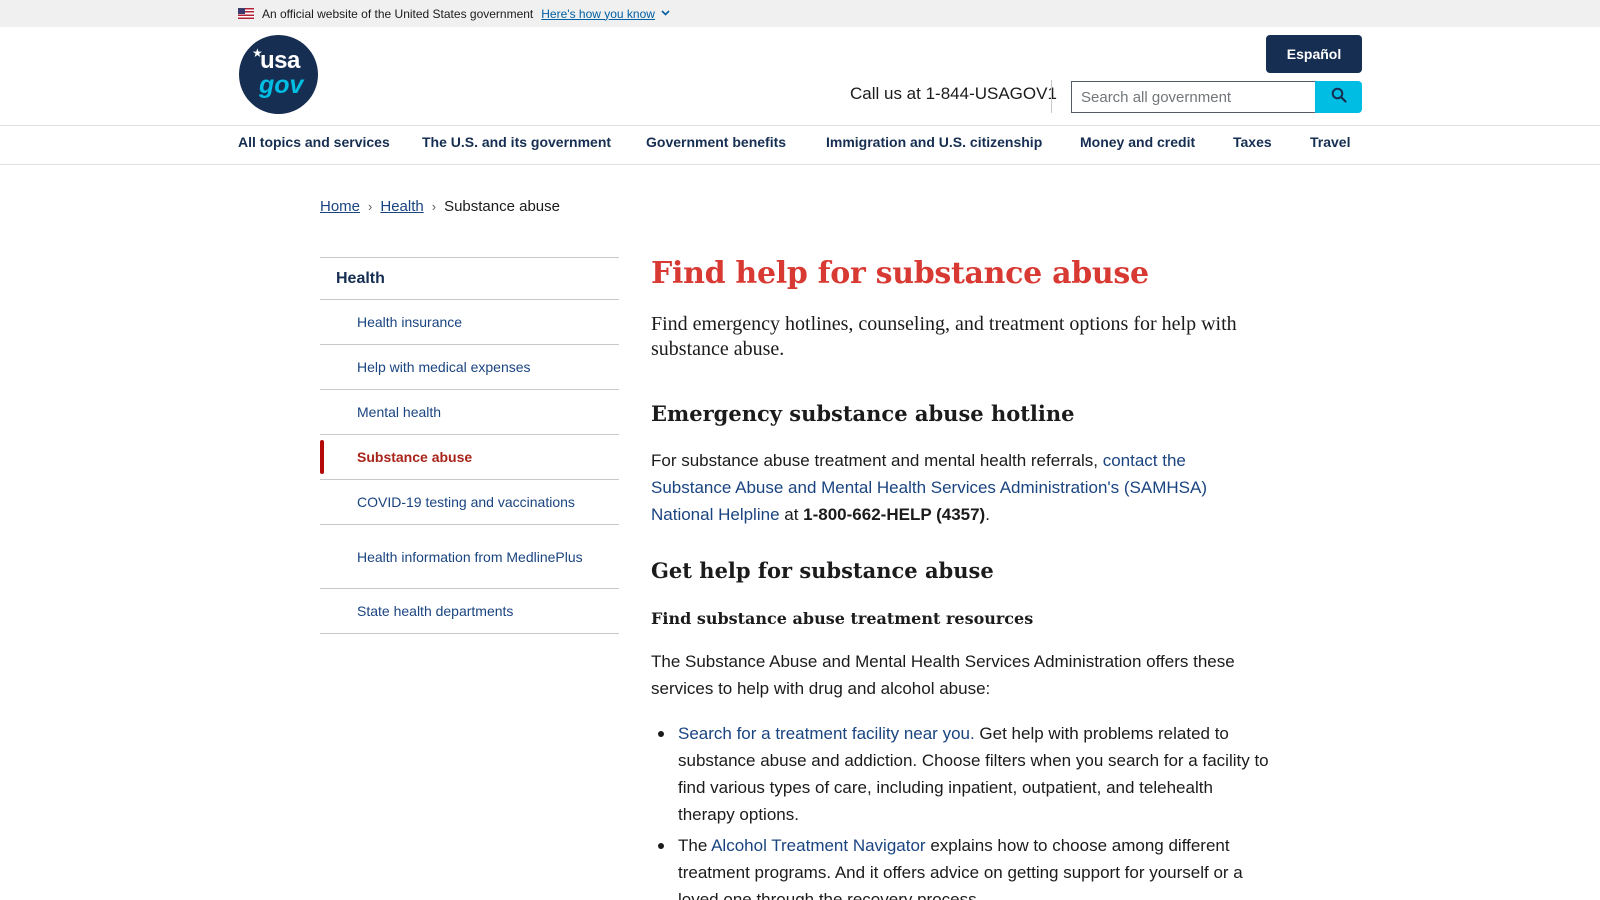  What do you see at coordinates (987, 514) in the screenshot?
I see `hotline-text-after: .` at bounding box center [987, 514].